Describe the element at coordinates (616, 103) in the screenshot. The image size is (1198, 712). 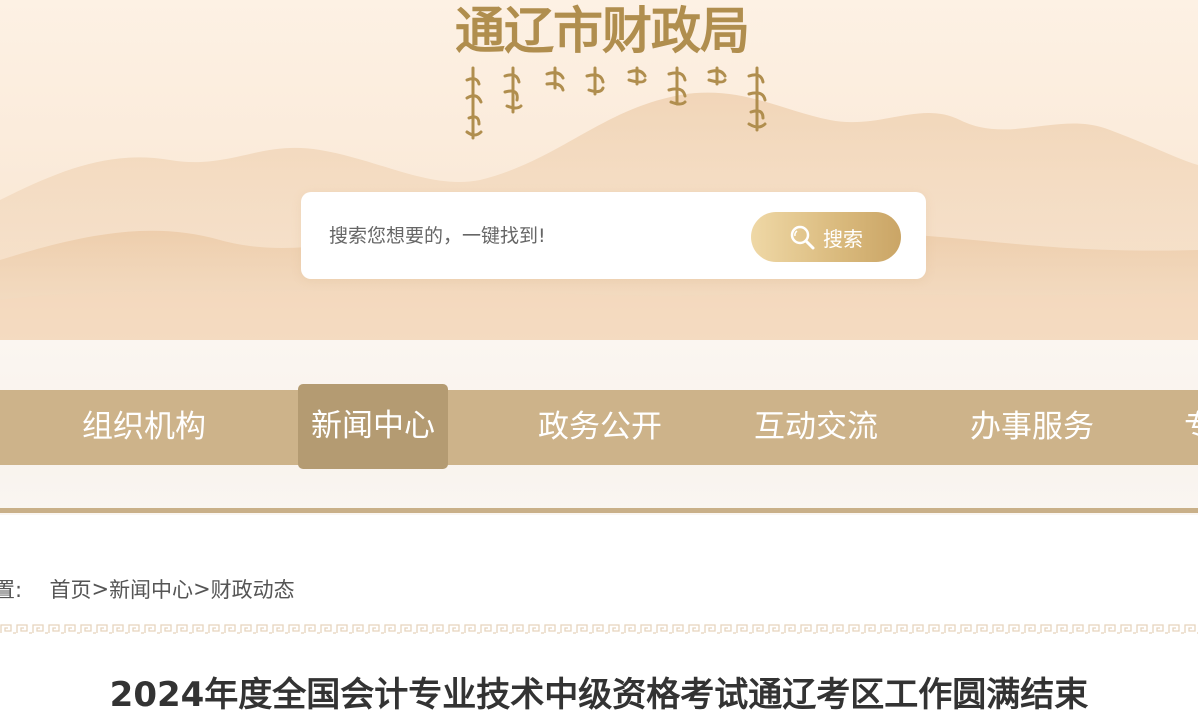
I see `mongolian-script-logo` at that location.